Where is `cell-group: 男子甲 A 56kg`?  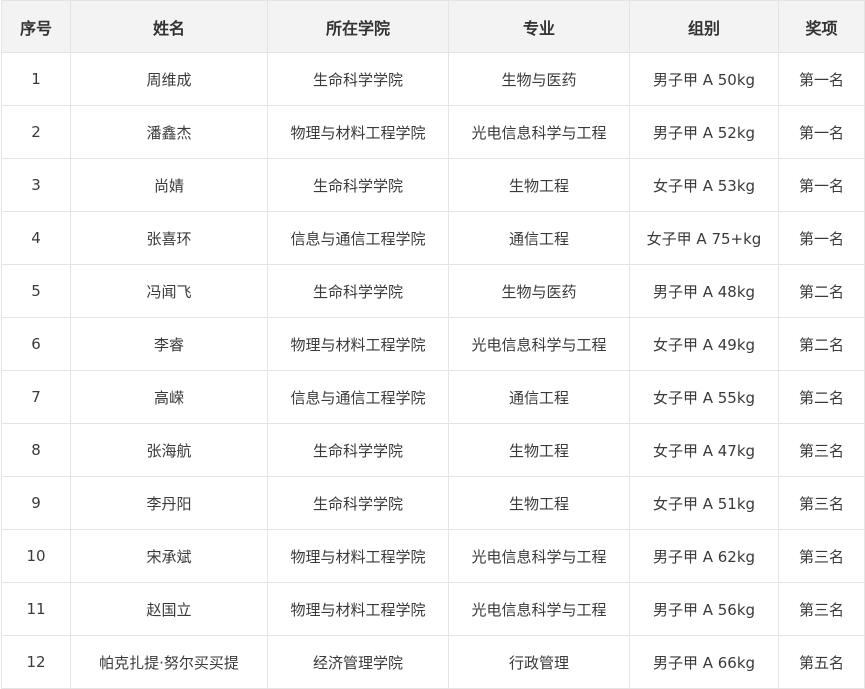 cell-group: 男子甲 A 56kg is located at coordinates (704, 609).